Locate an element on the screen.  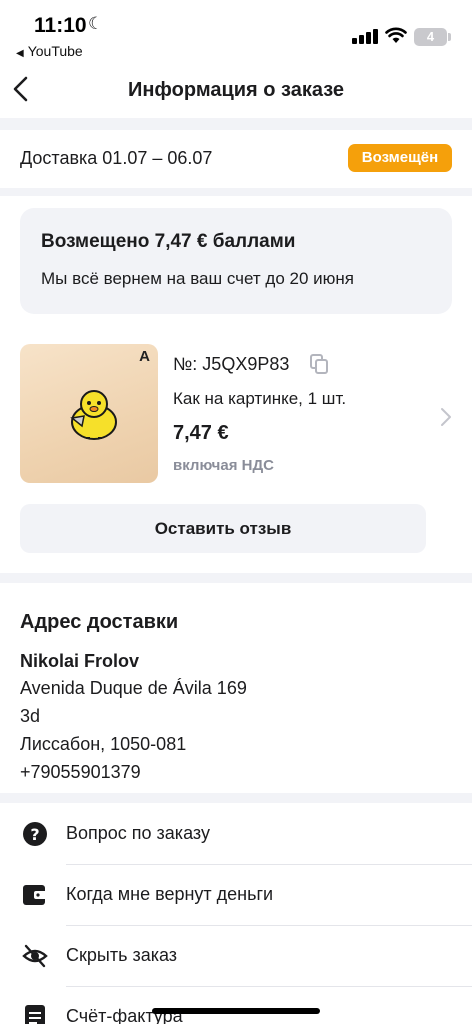
question-icon: ? is located at coordinates (35, 834).